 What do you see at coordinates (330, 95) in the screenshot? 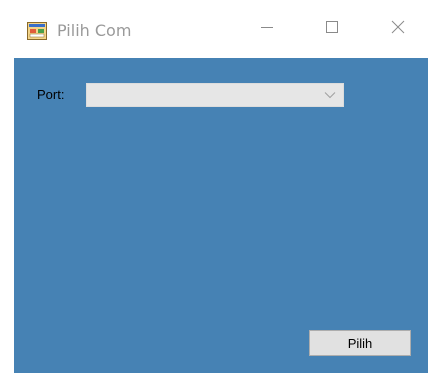
I see `chevron-down-icon` at bounding box center [330, 95].